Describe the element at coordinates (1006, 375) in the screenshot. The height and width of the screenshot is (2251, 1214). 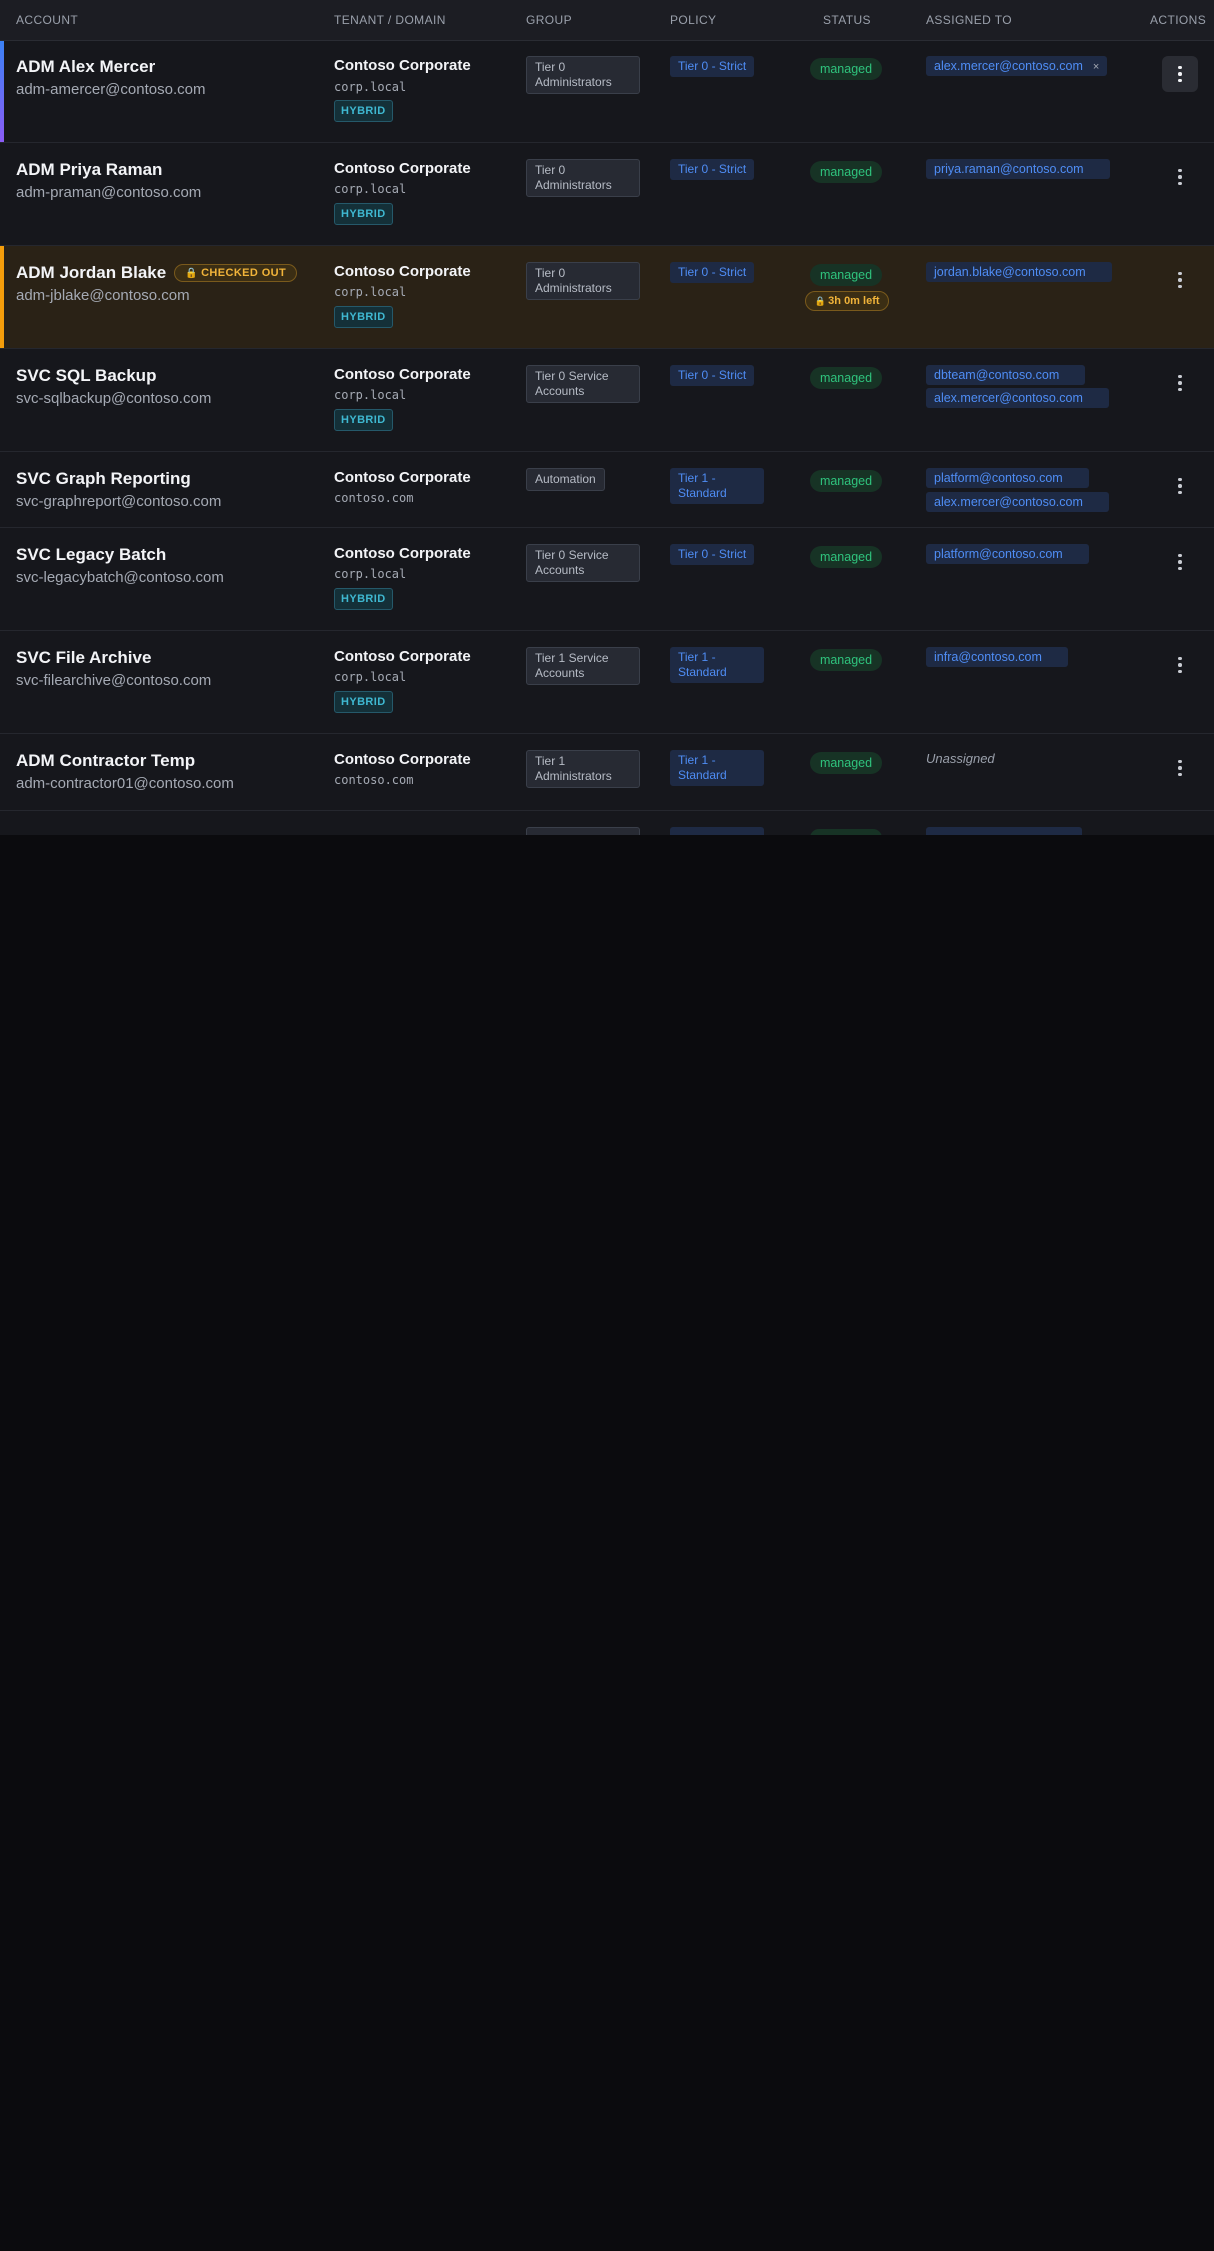
I see `assignee-chip: dbteam@contoso.com` at that location.